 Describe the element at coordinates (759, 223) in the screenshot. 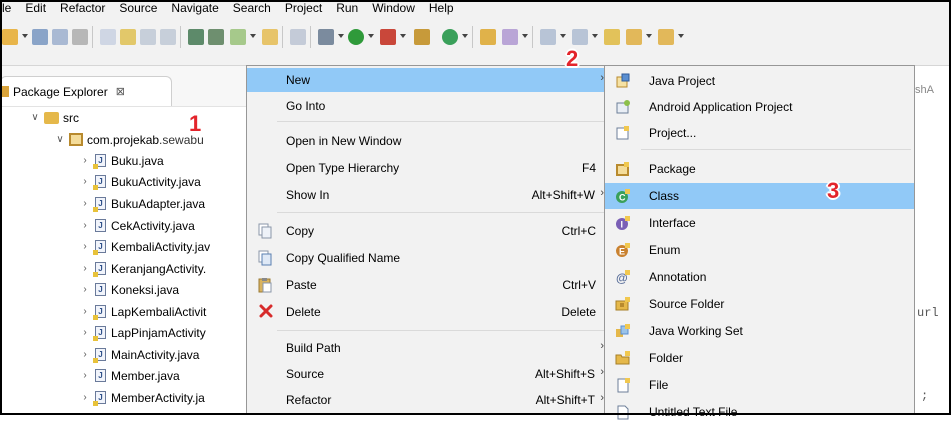

I see `submenu-item-interface: I Interface` at that location.